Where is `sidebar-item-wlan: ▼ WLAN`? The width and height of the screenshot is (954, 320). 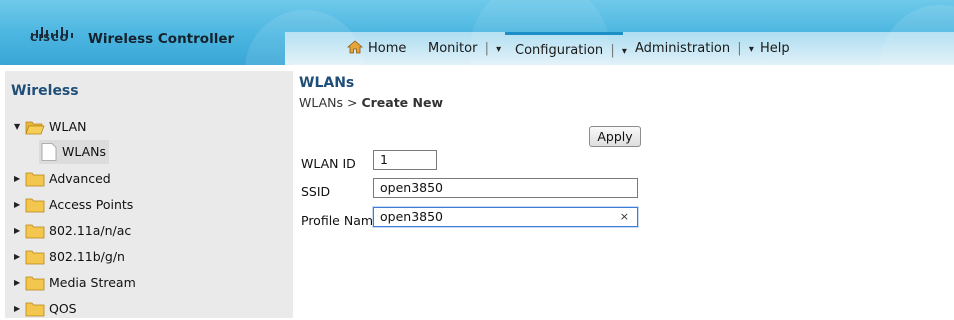
sidebar-item-wlan: ▼ WLAN is located at coordinates (64, 127).